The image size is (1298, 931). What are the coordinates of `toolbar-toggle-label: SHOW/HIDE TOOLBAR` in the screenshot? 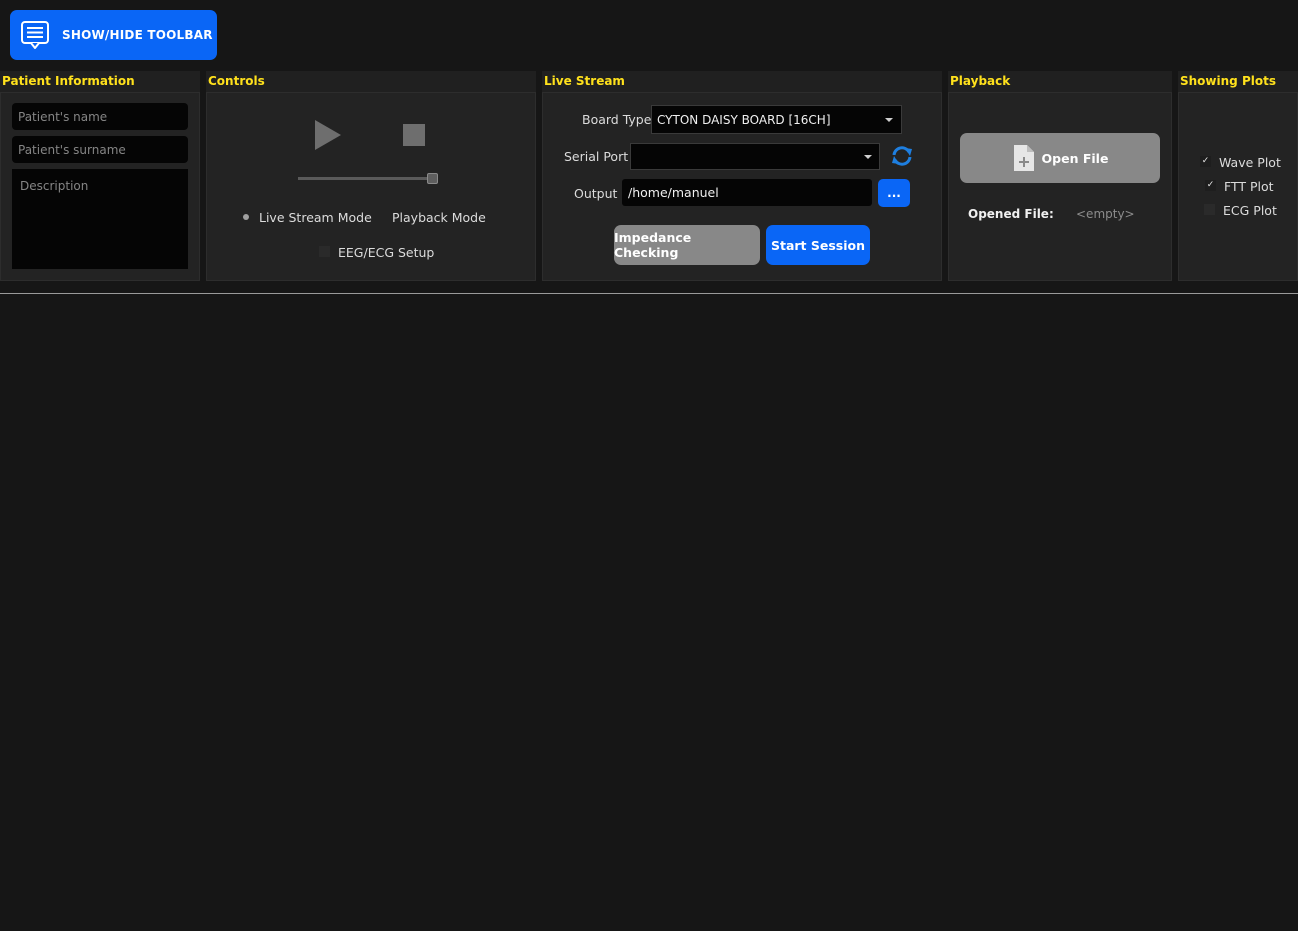 It's located at (137, 35).